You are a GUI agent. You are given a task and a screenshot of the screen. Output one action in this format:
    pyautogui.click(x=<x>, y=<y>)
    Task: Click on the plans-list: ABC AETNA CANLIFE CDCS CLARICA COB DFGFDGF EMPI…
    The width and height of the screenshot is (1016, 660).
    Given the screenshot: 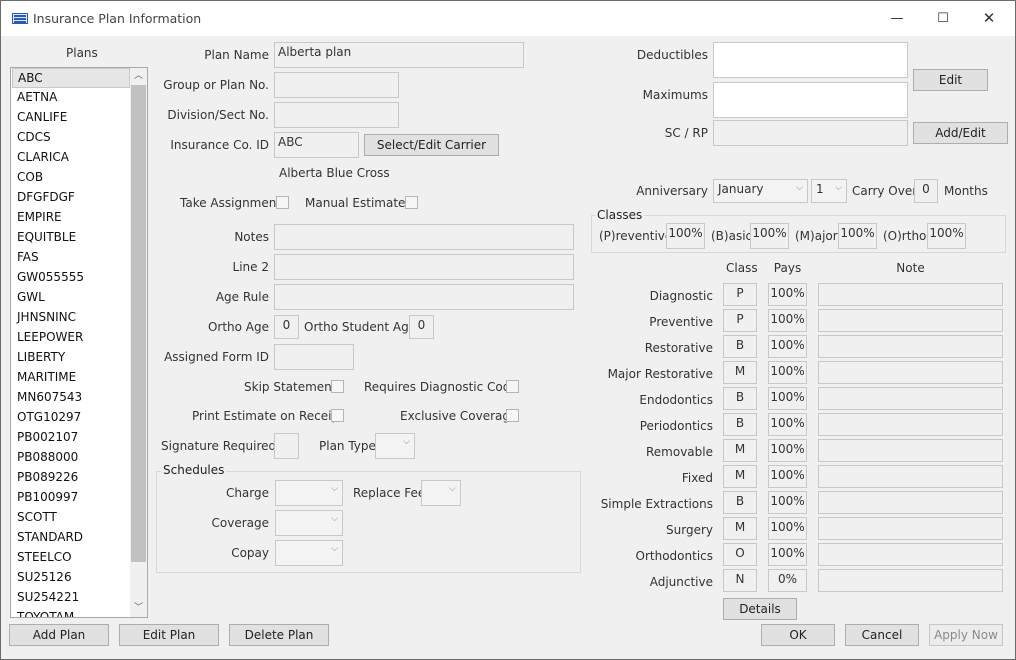 What is the action you would take?
    pyautogui.click(x=79, y=342)
    